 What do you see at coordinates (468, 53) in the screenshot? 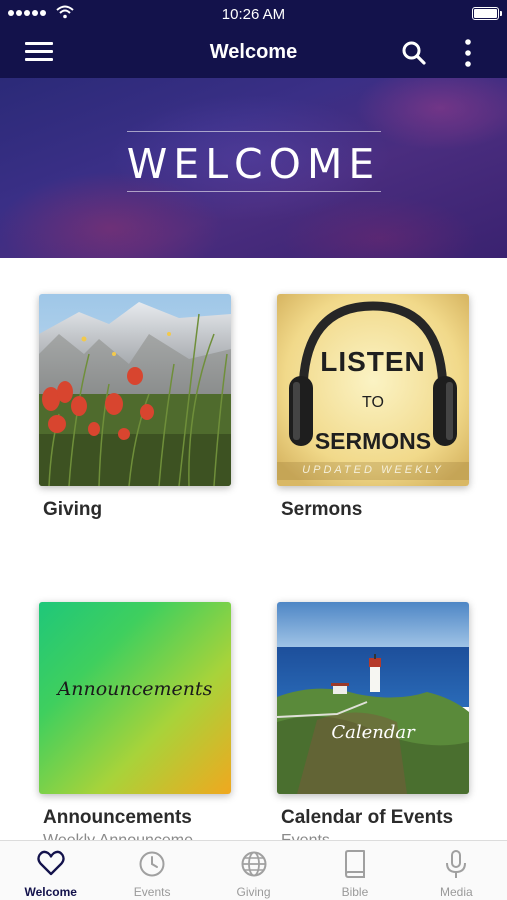
I see `more-vertical-icon` at bounding box center [468, 53].